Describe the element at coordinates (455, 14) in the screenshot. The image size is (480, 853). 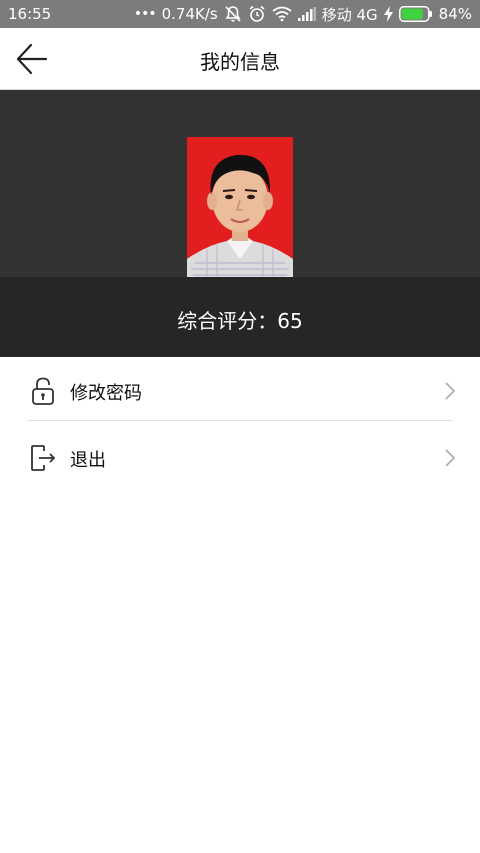
I see `battery-percent: 84%` at that location.